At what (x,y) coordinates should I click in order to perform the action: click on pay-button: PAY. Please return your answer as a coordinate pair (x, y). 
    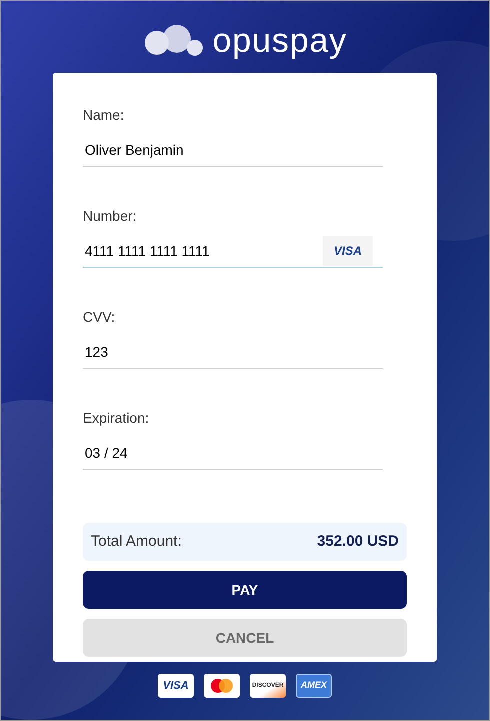
    Looking at the image, I should click on (245, 590).